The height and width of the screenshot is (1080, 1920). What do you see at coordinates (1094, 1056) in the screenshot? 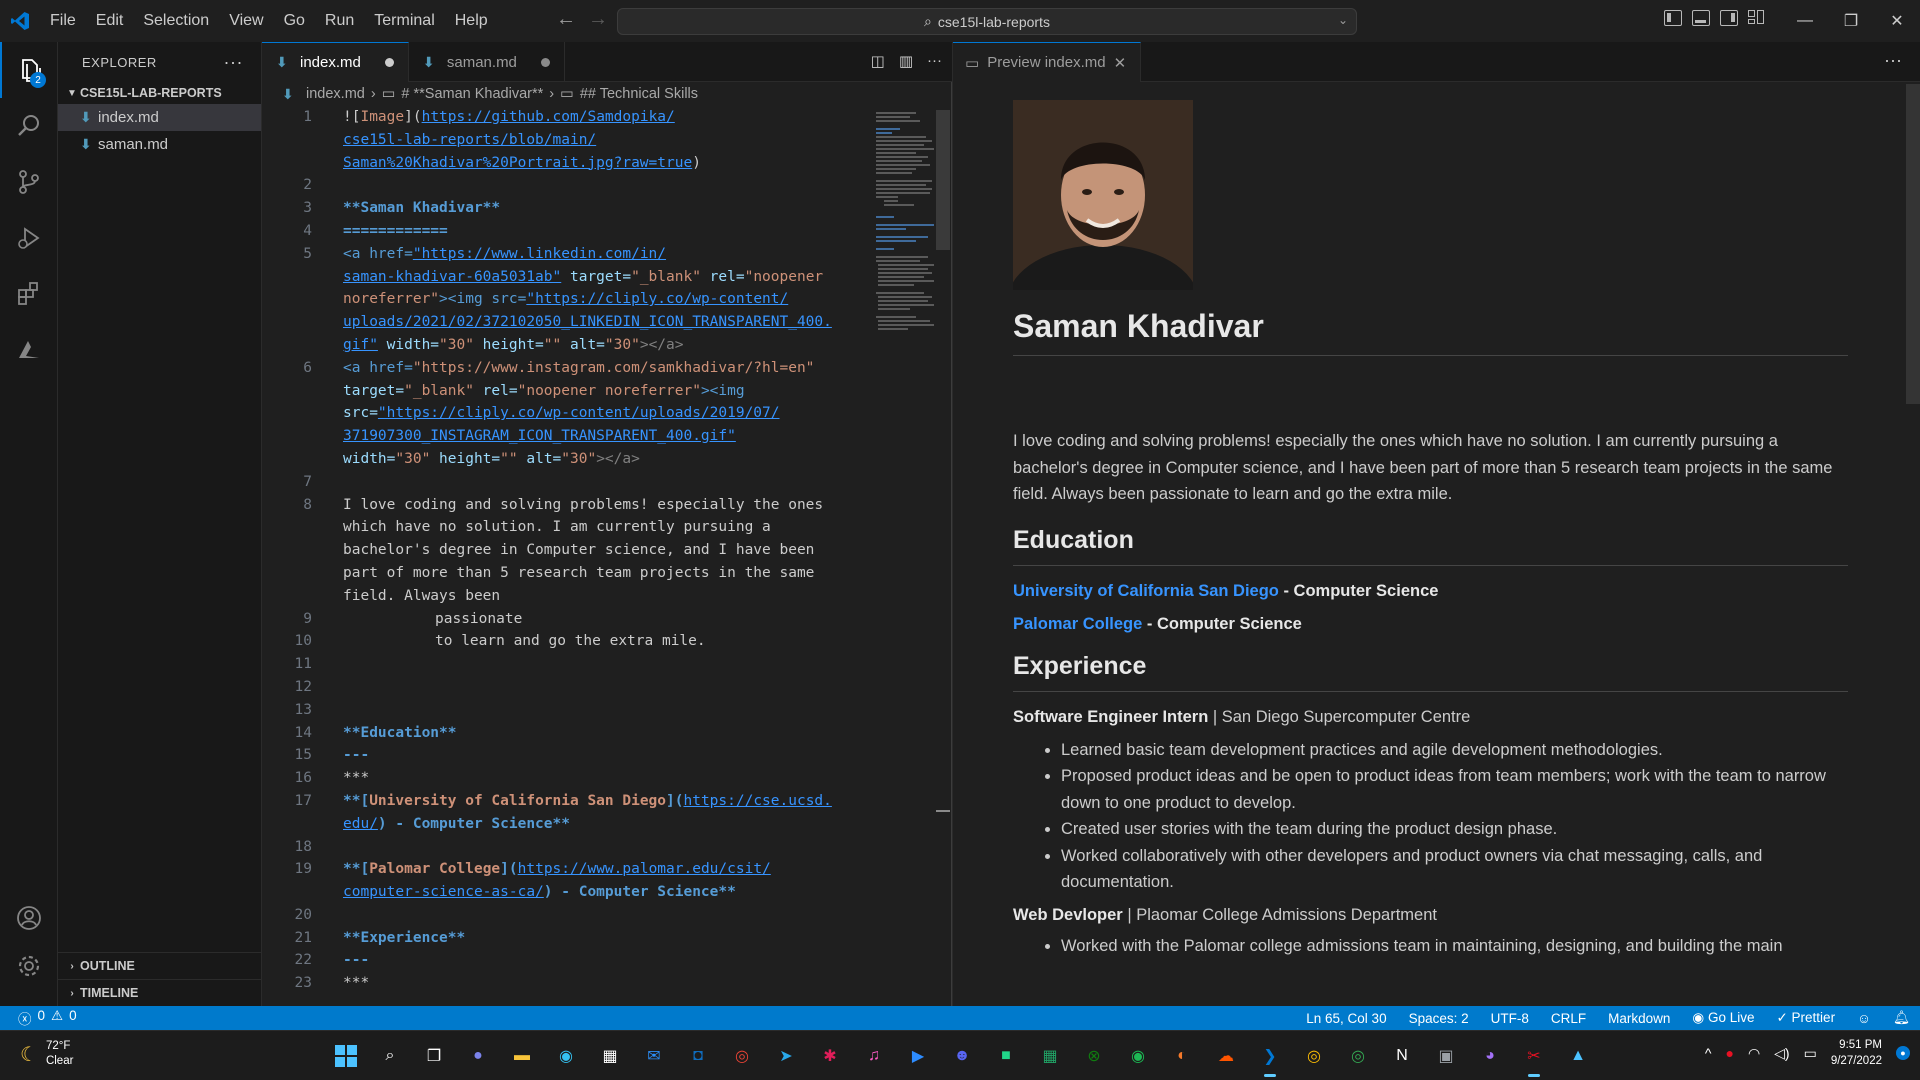
I see `xbox-icon: ⊗` at bounding box center [1094, 1056].